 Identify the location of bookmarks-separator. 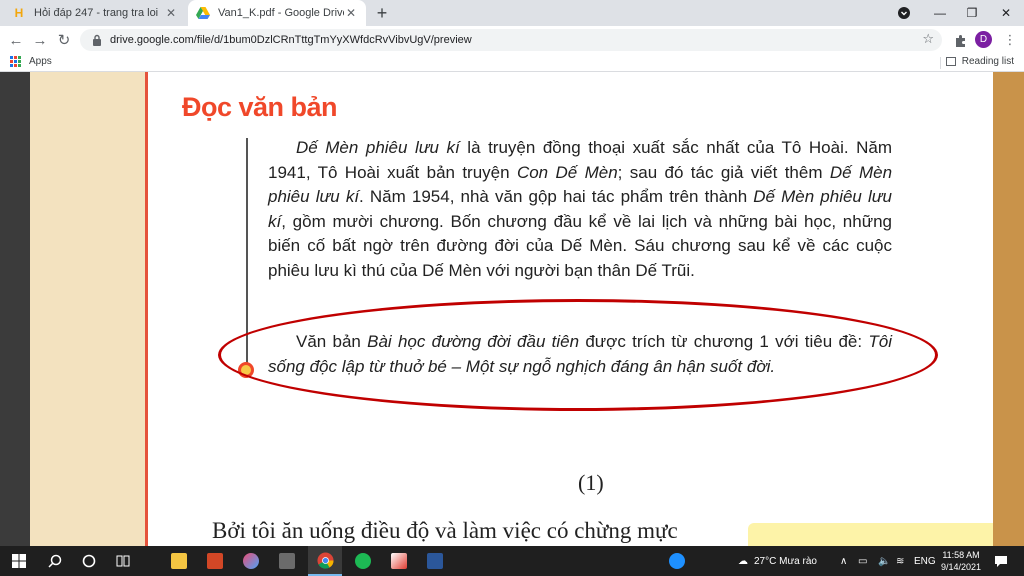
(940, 63).